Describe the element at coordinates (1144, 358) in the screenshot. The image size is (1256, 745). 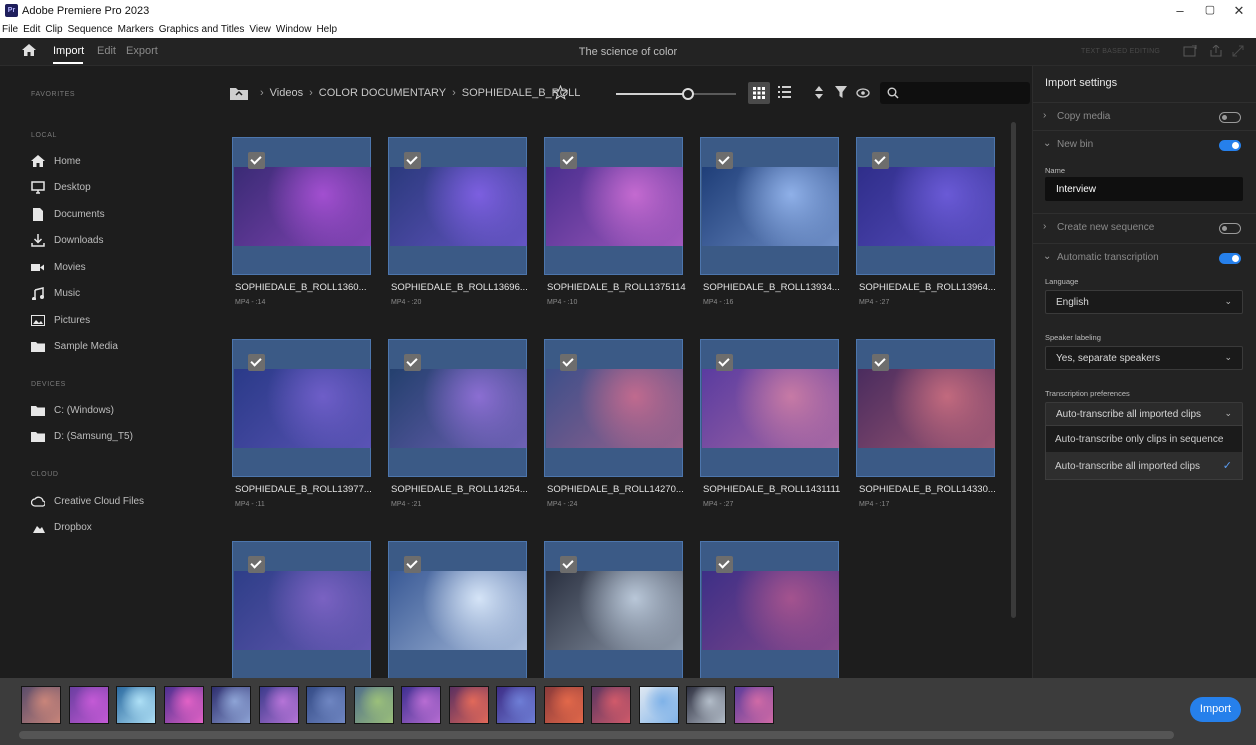
I see `speaker-labeling-select: Yes, separate speakers ⌄` at that location.